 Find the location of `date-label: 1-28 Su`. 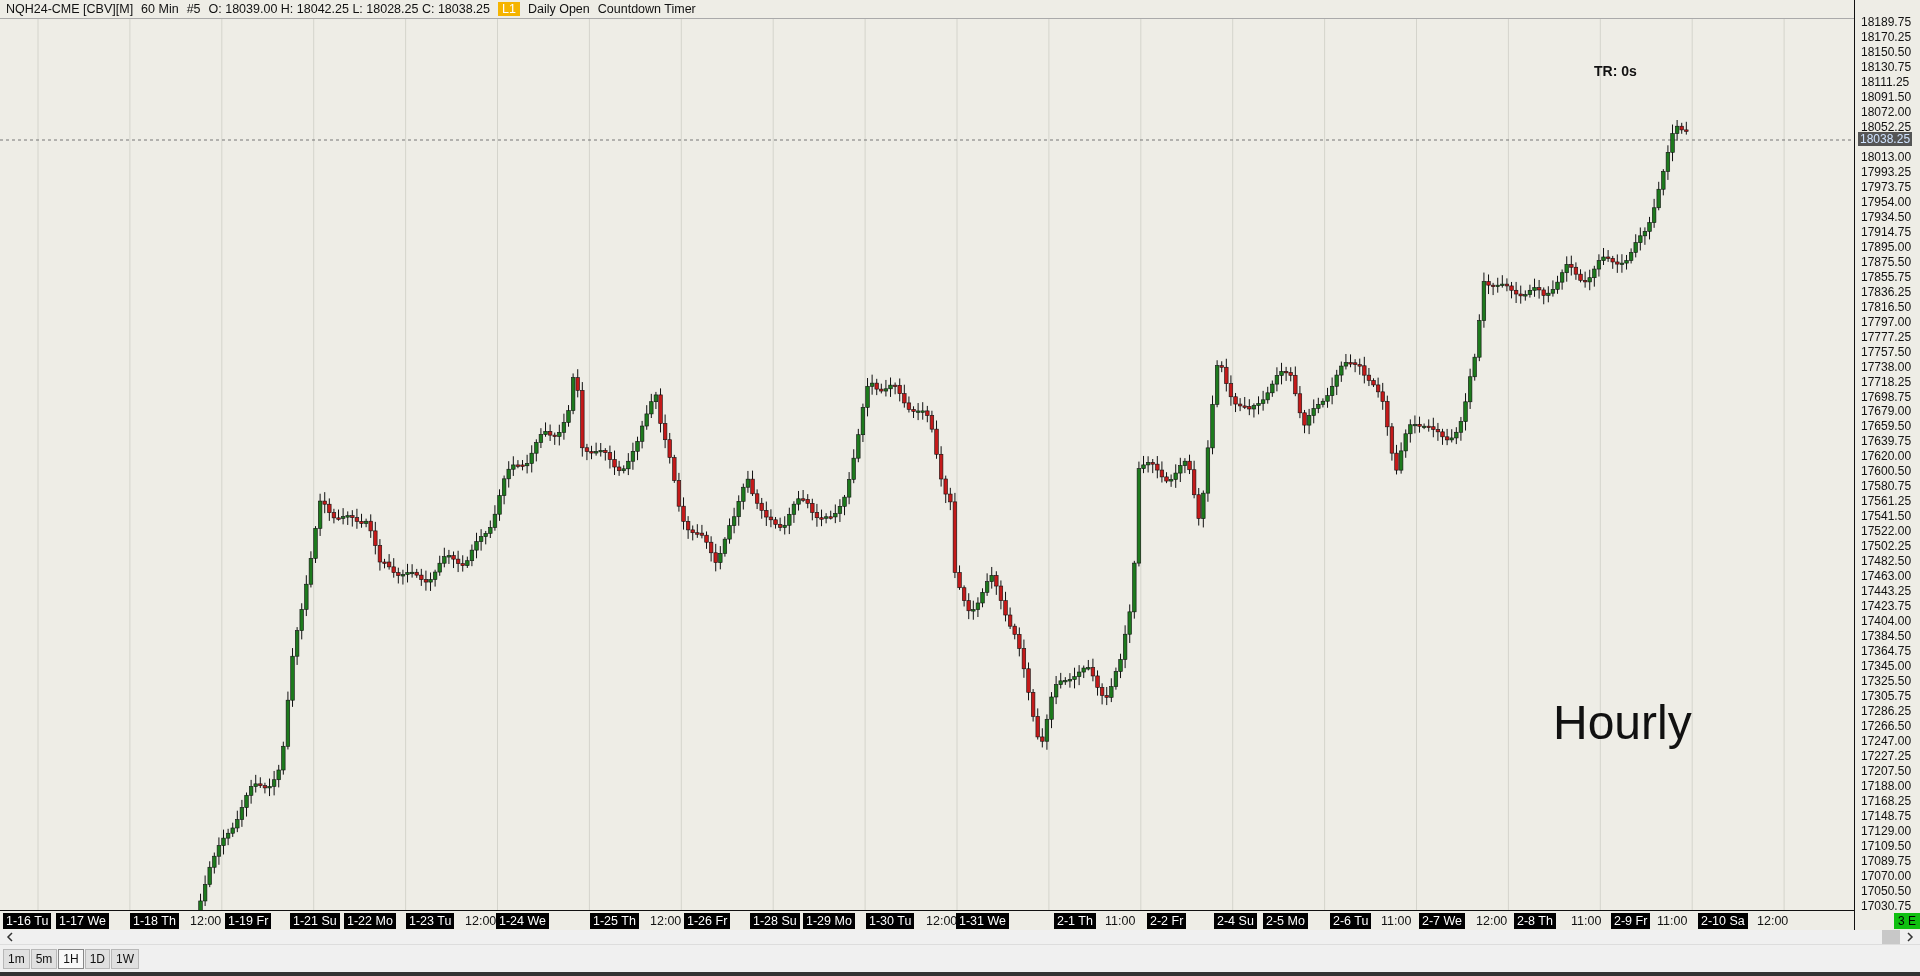

date-label: 1-28 Su is located at coordinates (775, 921).